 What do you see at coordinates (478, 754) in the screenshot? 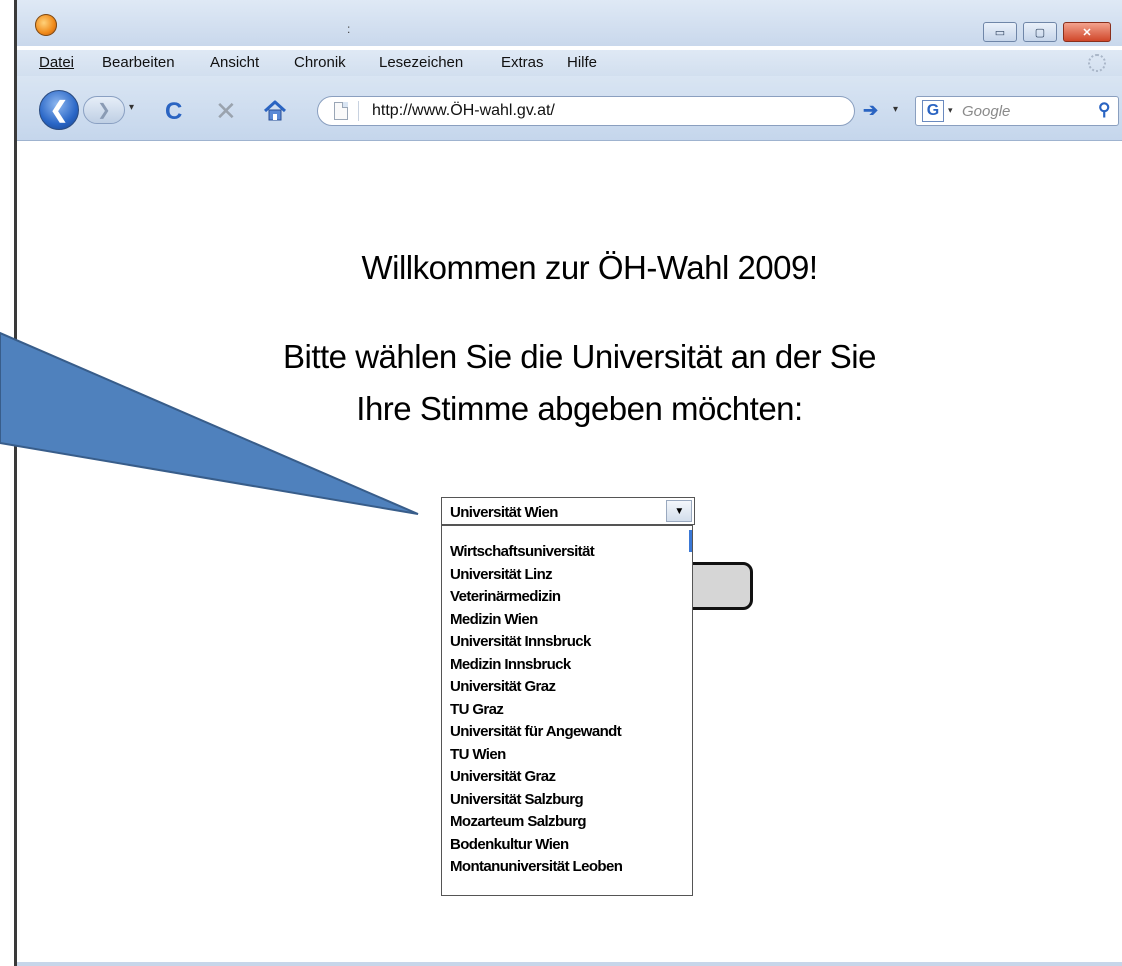
I see `option-item: TU Wien` at bounding box center [478, 754].